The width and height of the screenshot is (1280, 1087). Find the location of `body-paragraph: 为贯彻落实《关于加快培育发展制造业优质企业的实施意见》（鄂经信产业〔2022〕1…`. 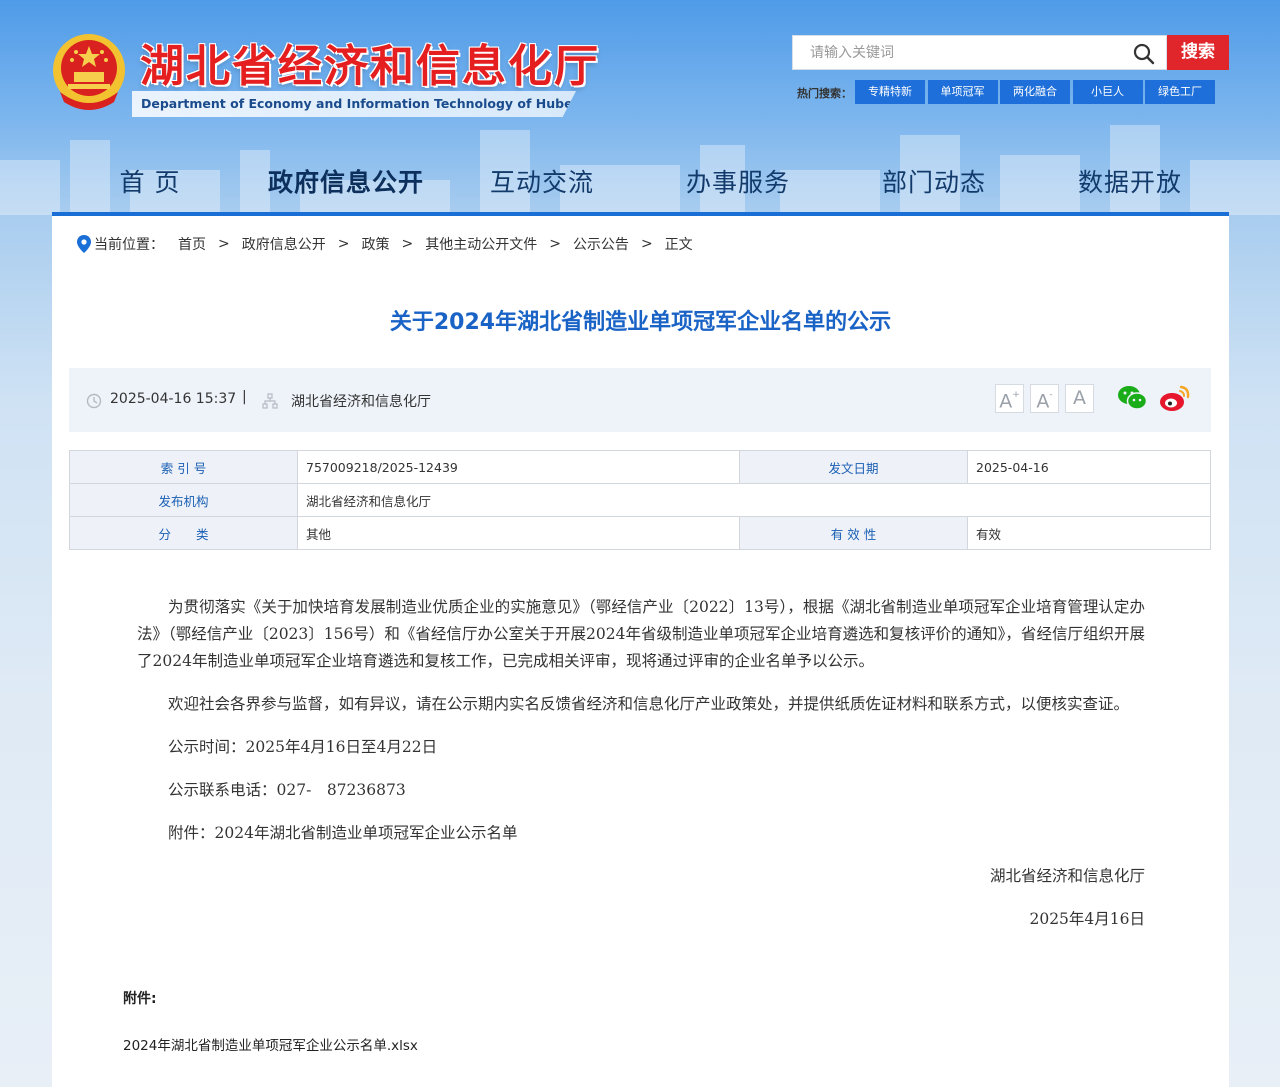

body-paragraph: 为贯彻落实《关于加快培育发展制造业优质企业的实施意见》（鄂经信产业〔2022〕1… is located at coordinates (641, 634).